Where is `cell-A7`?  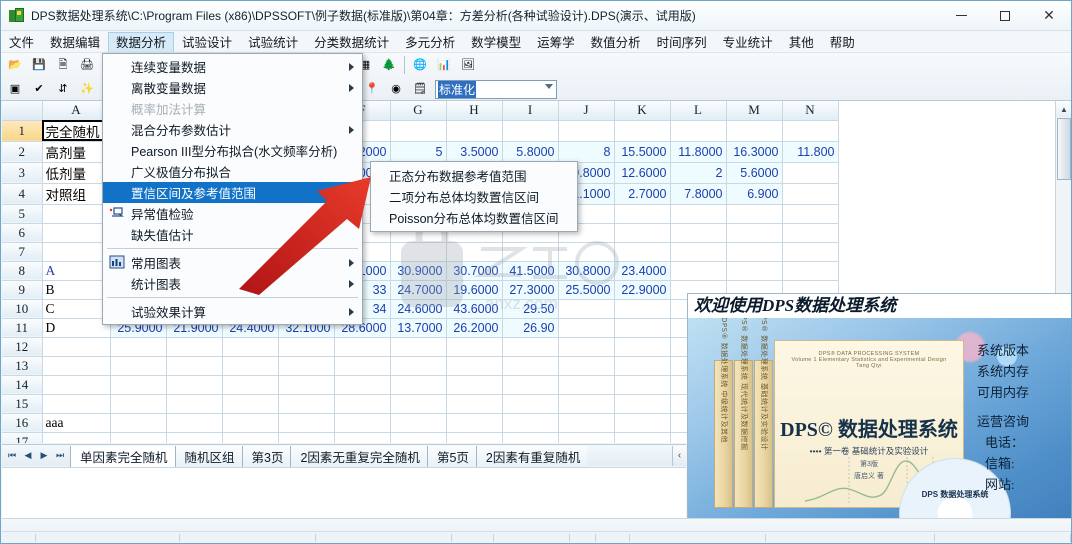 cell-A7 is located at coordinates (76, 252).